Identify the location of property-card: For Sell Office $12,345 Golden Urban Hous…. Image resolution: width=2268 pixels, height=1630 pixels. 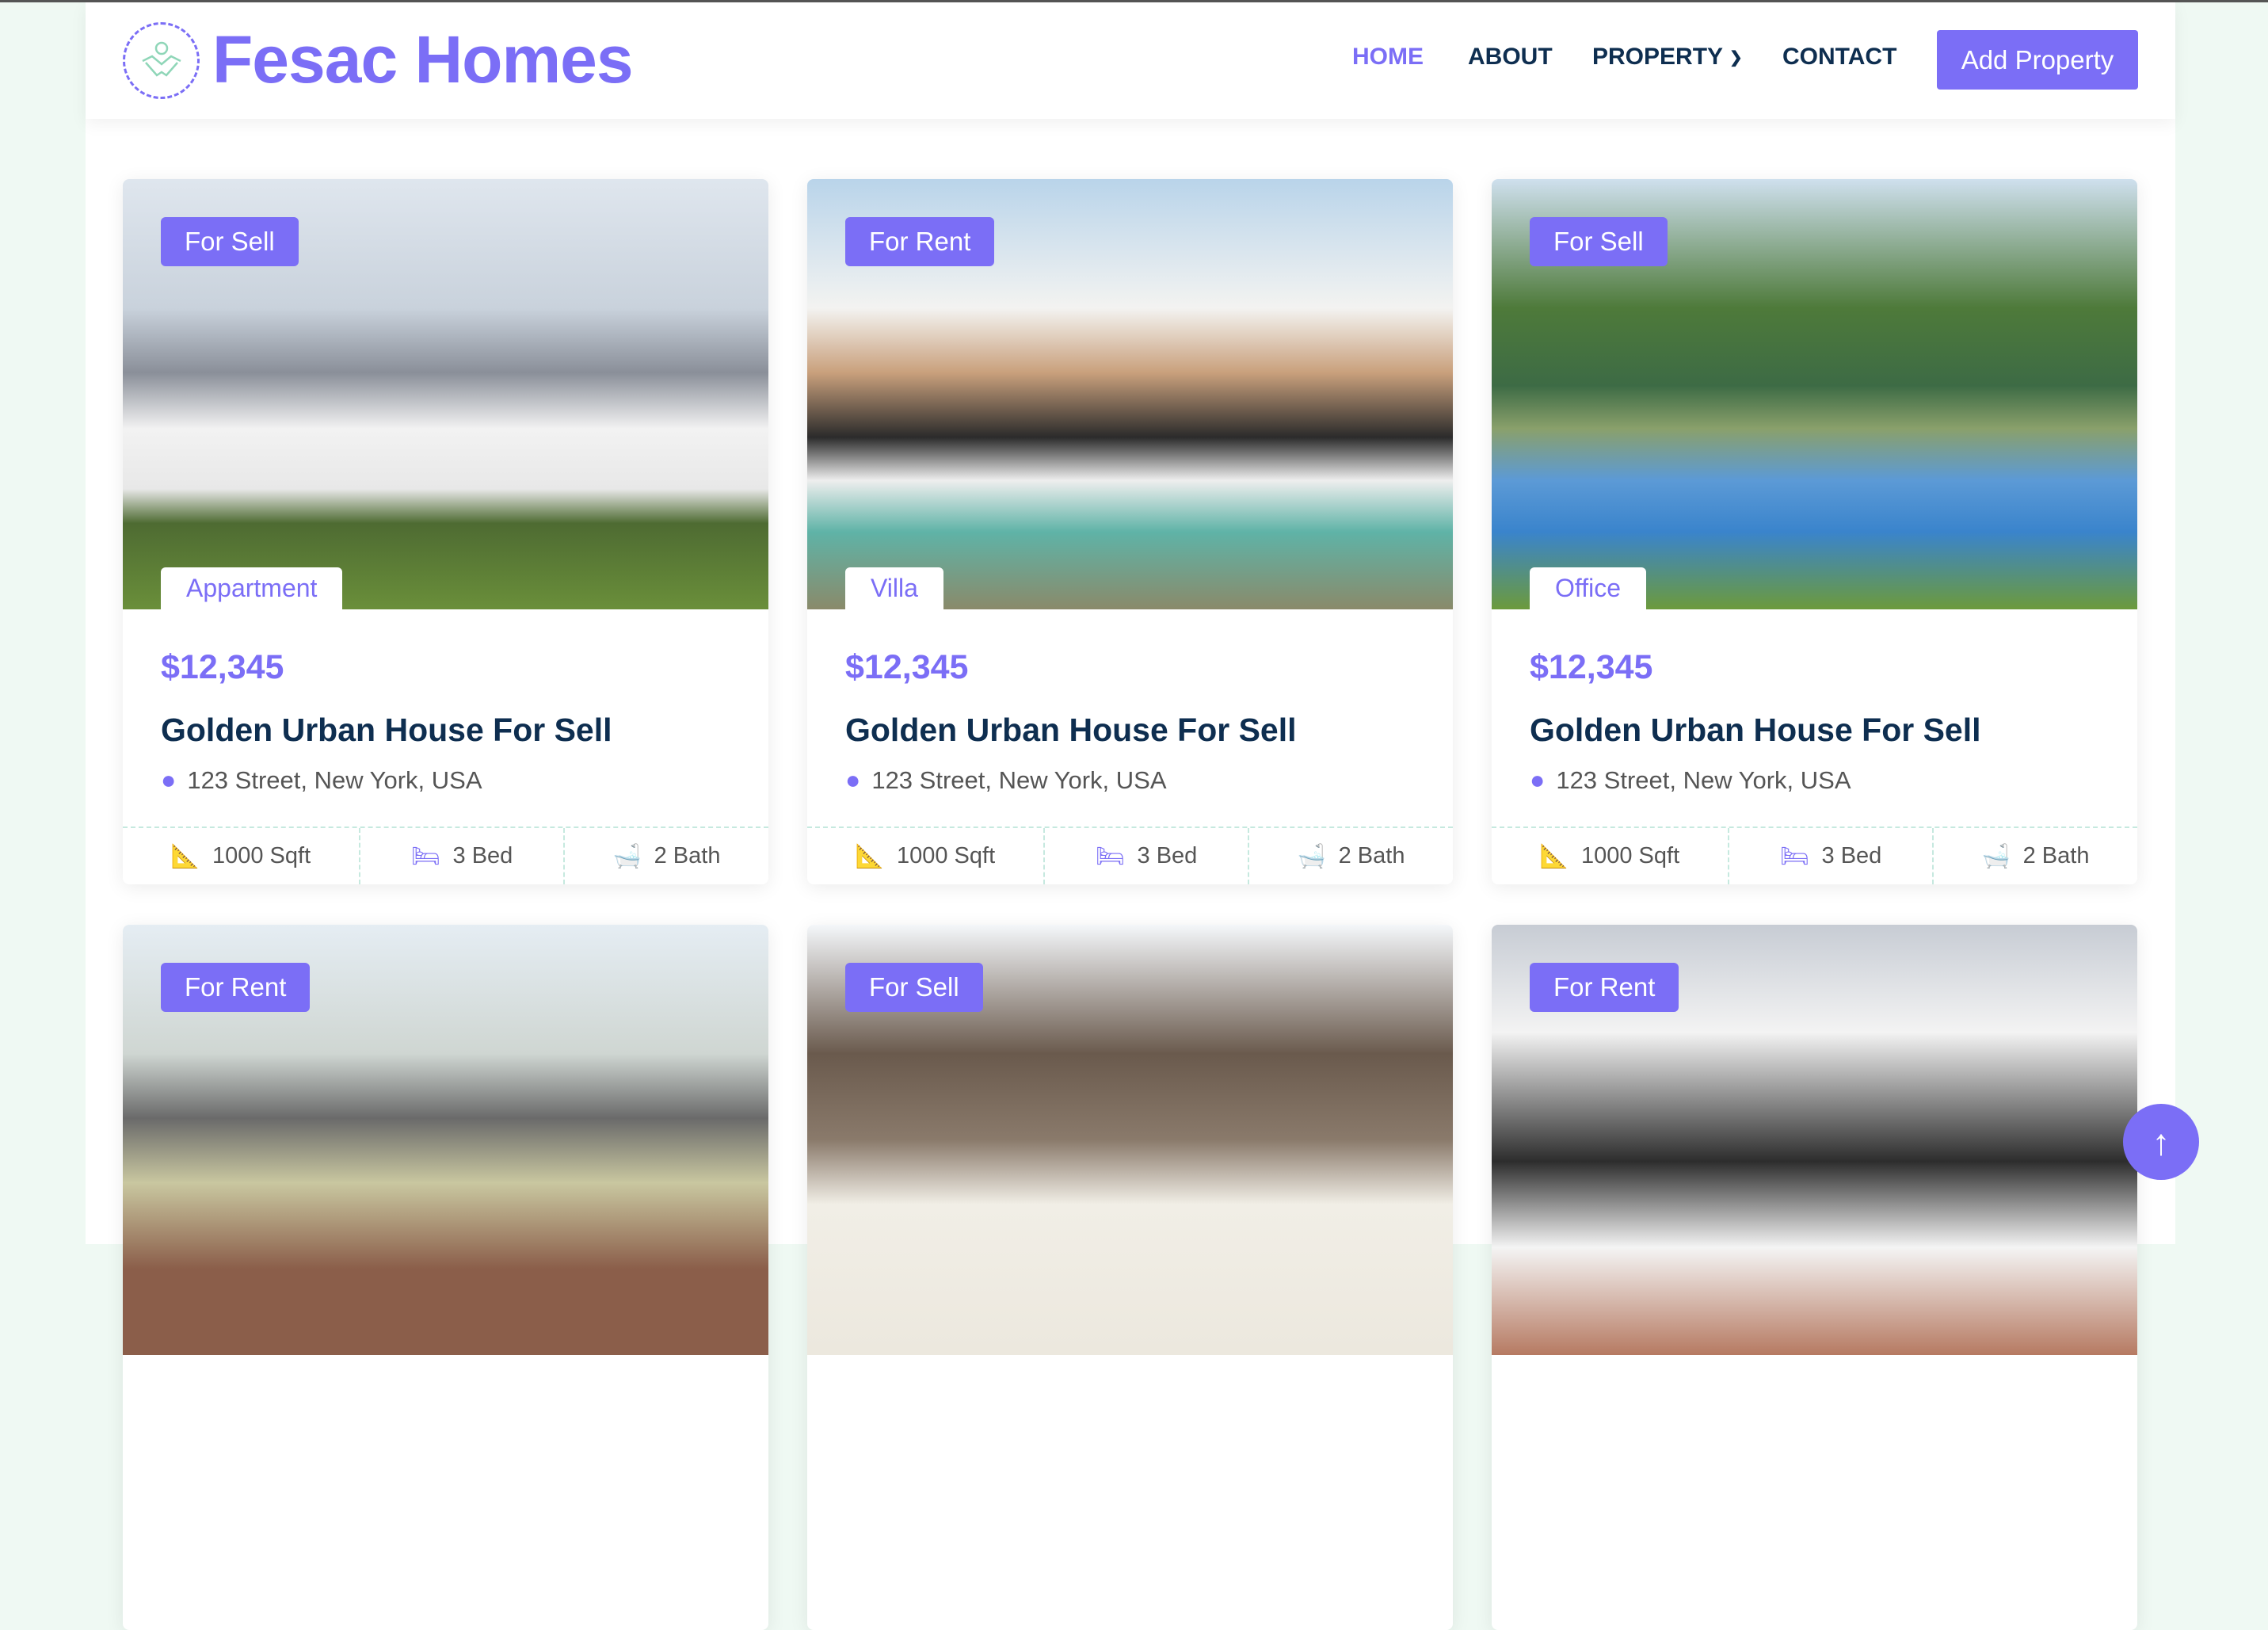
(1814, 532).